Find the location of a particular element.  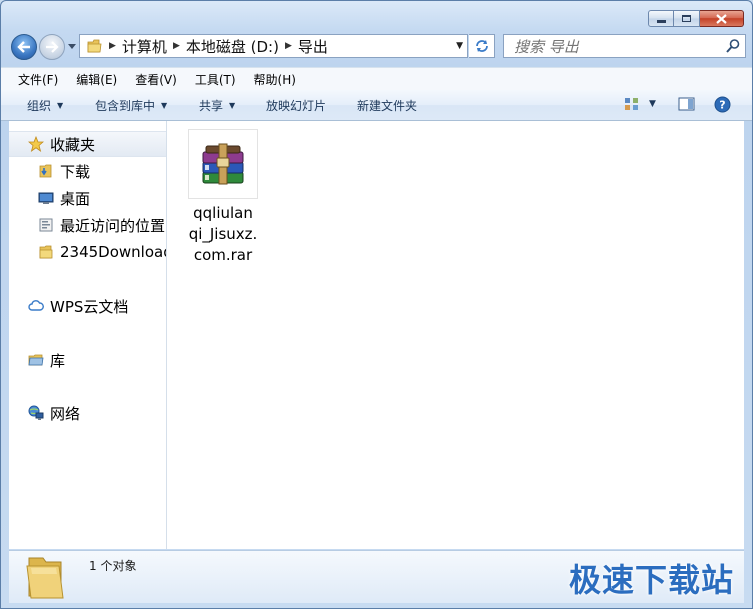

nav-favorites: 收藏夹 is located at coordinates (61, 144).